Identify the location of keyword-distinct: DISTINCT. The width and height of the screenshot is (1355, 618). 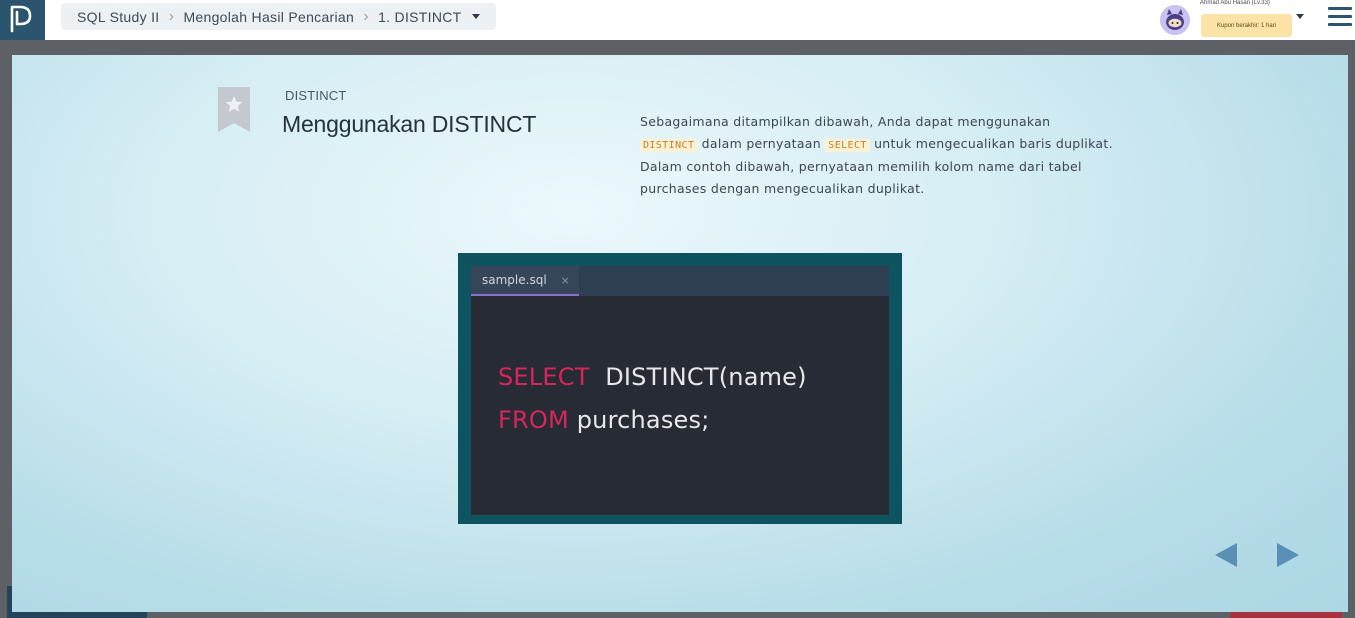
(669, 145).